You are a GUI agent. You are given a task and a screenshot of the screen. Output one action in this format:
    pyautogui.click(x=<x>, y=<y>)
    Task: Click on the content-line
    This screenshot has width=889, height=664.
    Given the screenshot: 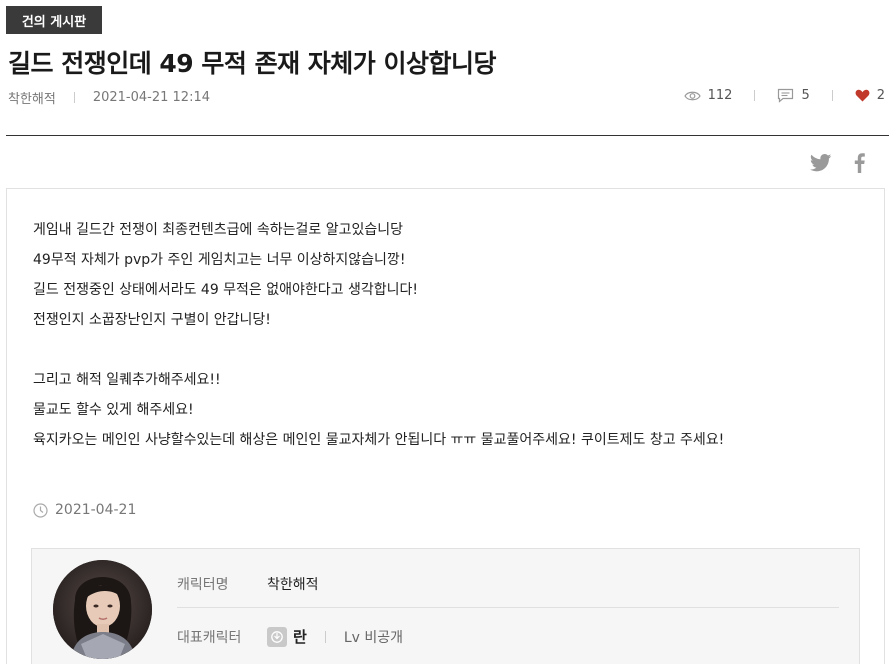 What is the action you would take?
    pyautogui.click(x=378, y=354)
    